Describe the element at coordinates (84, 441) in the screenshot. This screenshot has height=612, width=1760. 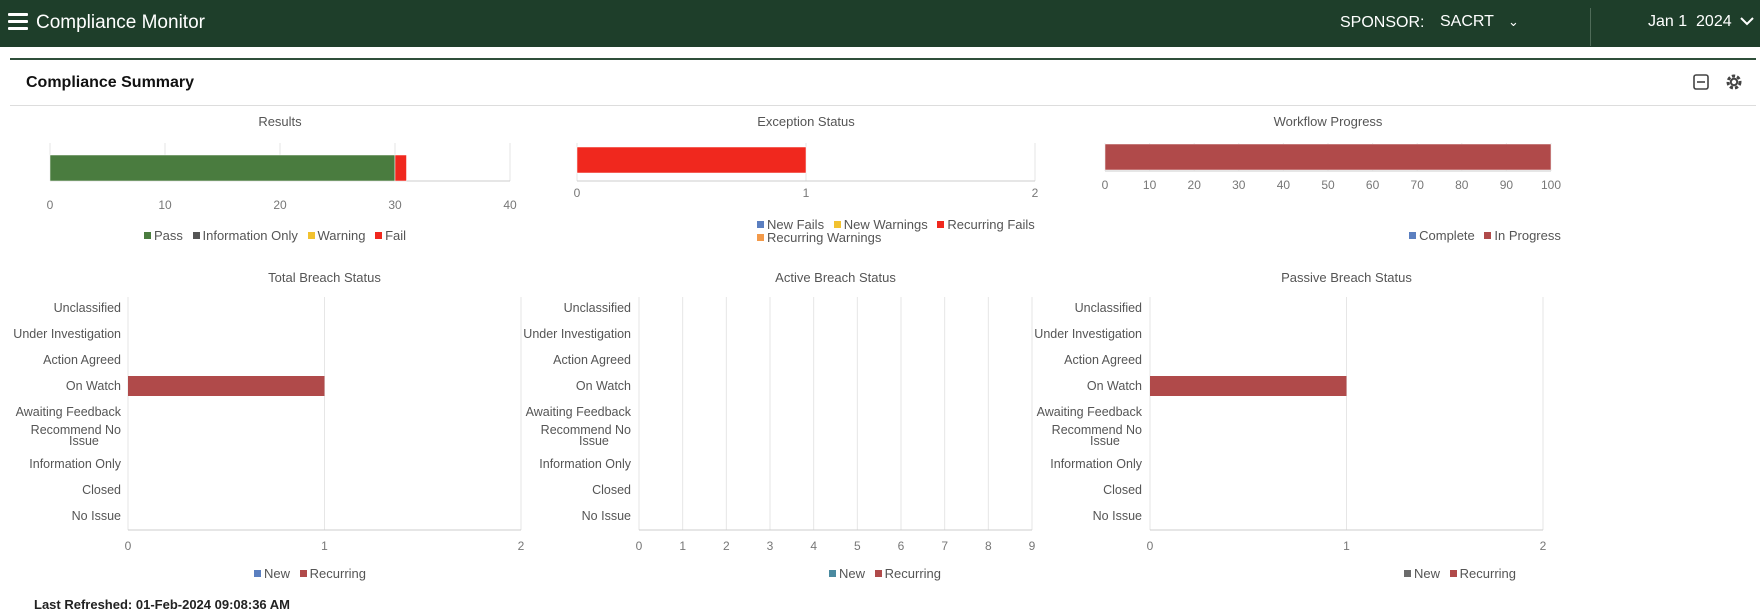
I see `total-y-tick-label: Issue` at that location.